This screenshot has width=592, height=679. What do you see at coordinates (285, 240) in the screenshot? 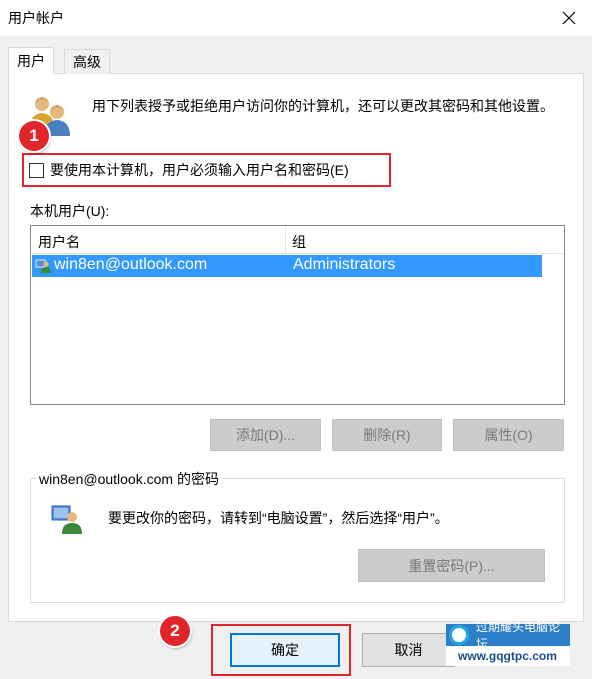
I see `column-divider` at bounding box center [285, 240].